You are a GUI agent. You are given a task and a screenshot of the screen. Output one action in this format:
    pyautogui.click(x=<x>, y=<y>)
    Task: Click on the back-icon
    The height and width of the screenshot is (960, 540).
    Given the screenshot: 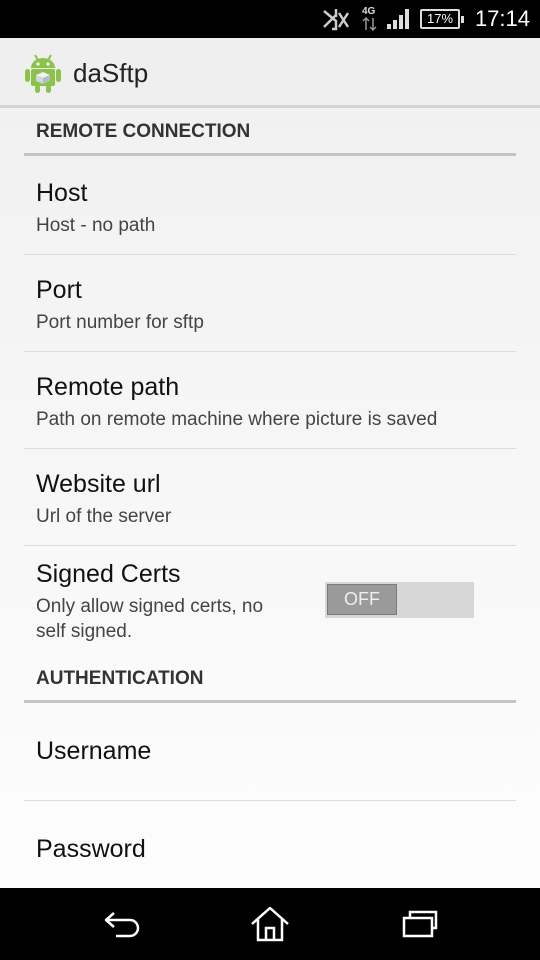 What is the action you would take?
    pyautogui.click(x=122, y=924)
    